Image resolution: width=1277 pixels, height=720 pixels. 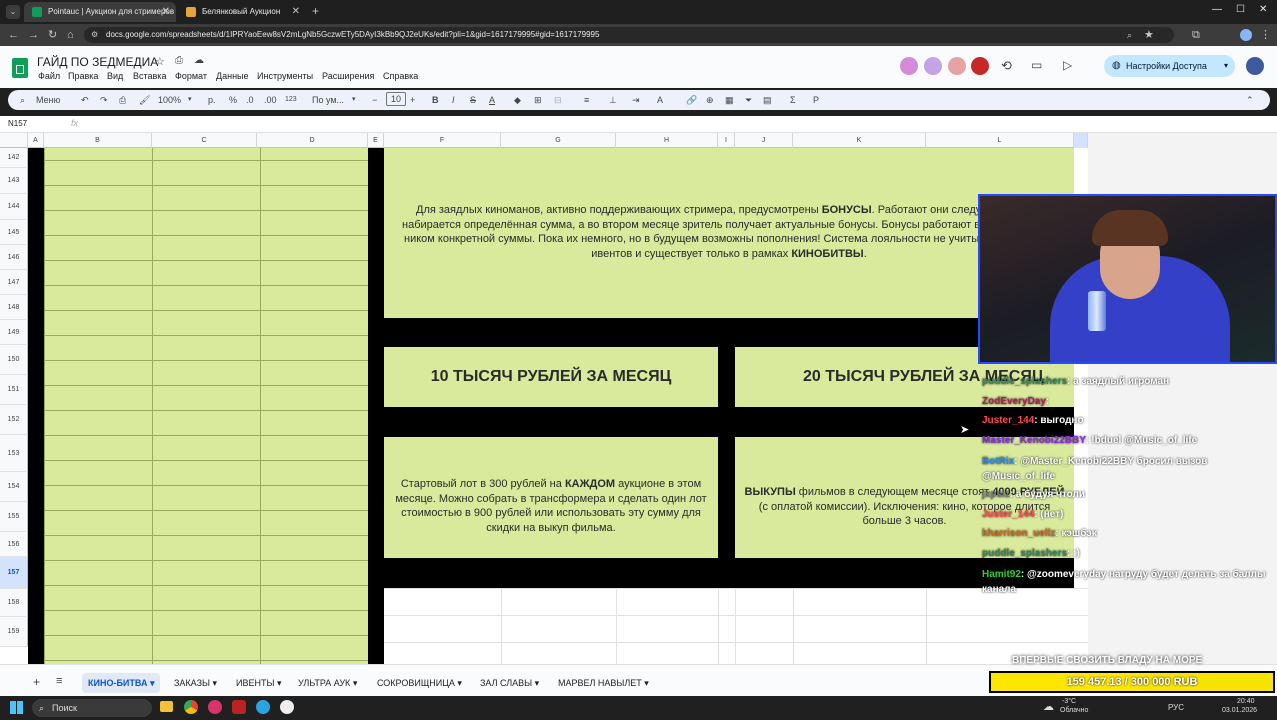 I want to click on zoom-select: 100%, so click(x=169, y=100).